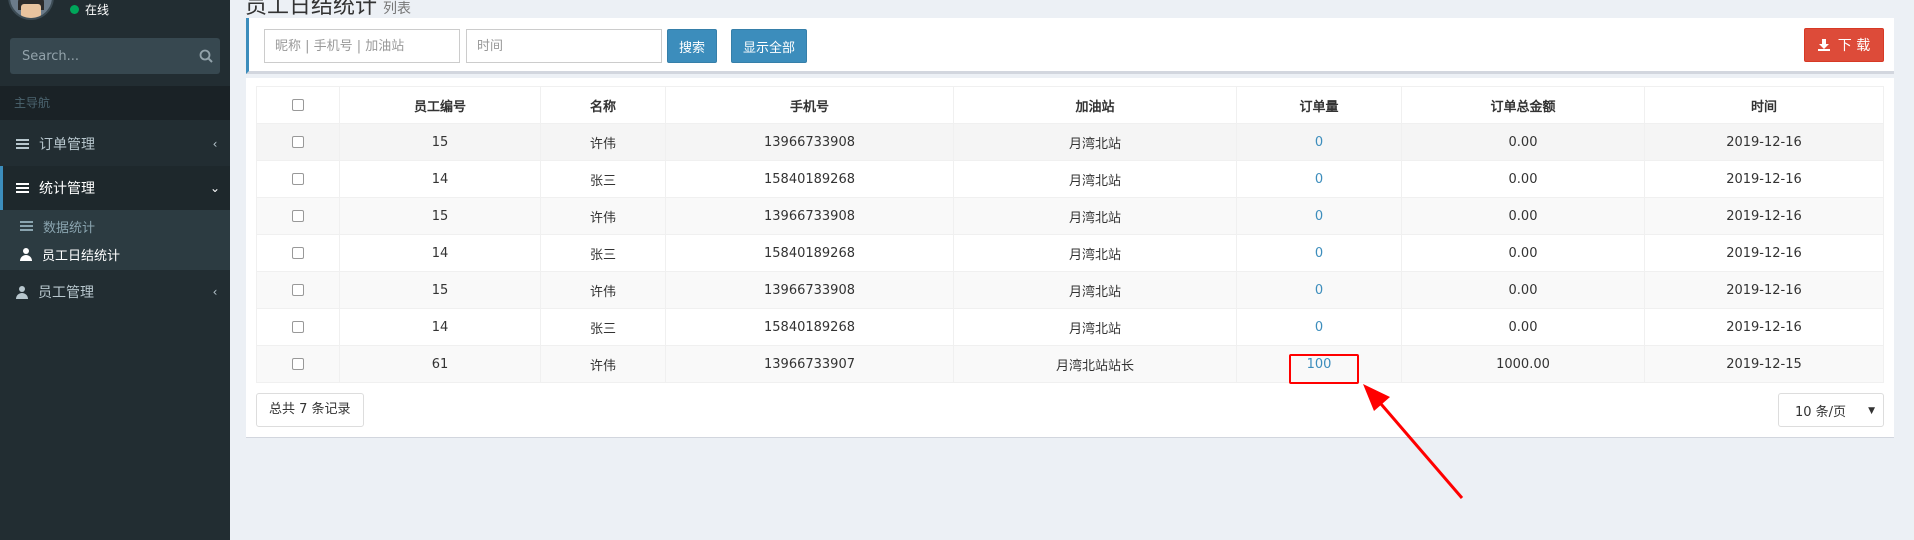  I want to click on page-subtitle: 列表, so click(397, 9).